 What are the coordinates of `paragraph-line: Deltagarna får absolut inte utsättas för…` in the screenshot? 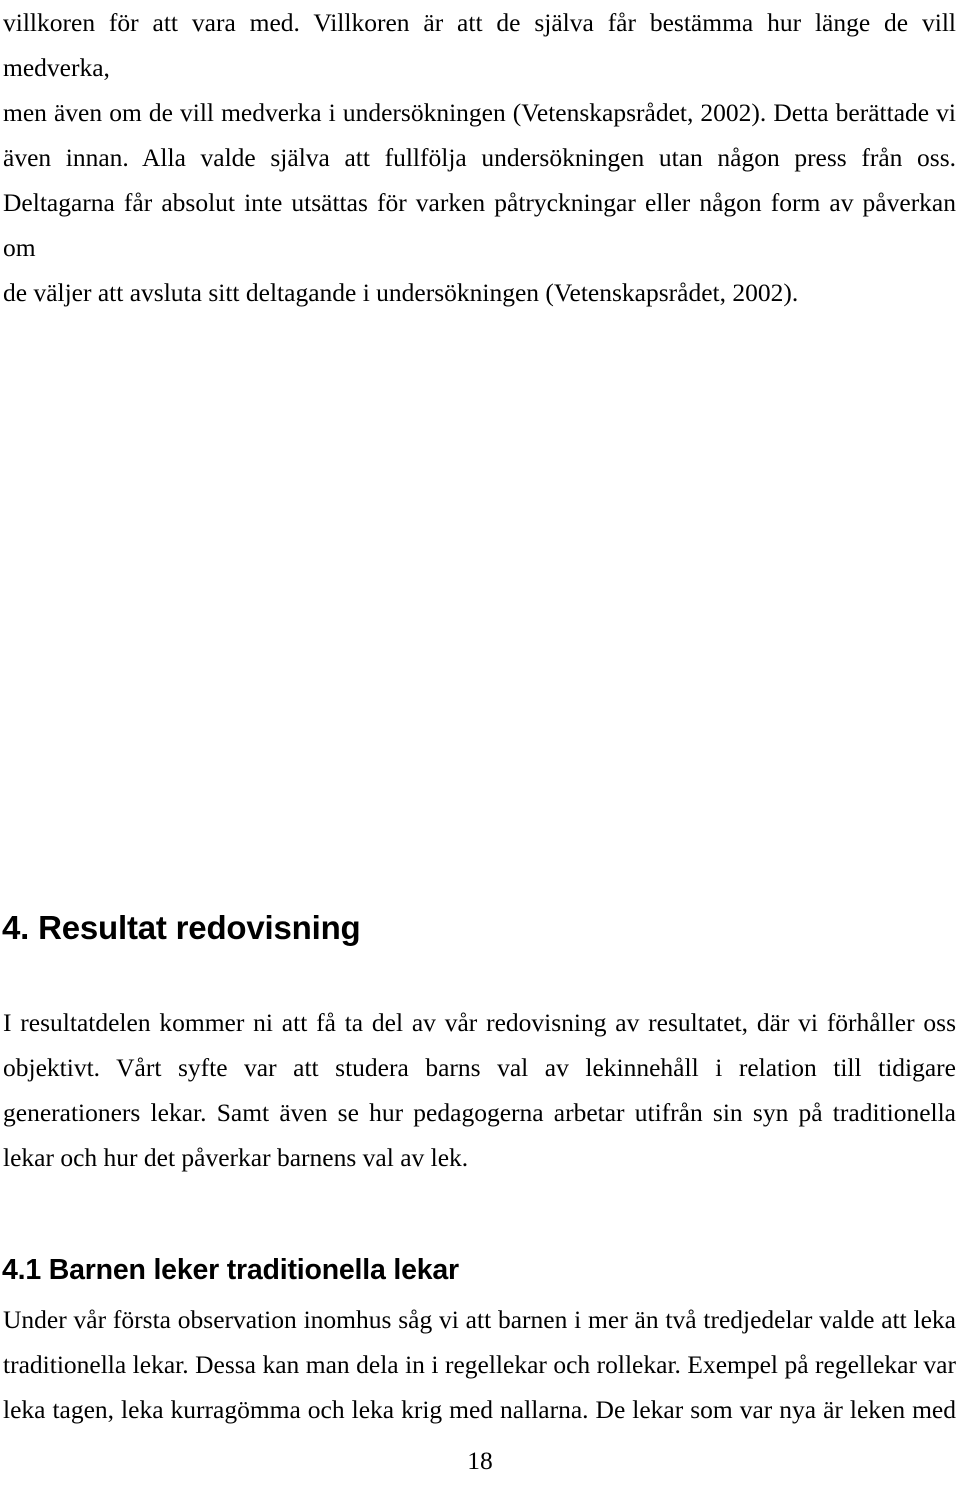 It's located at (479, 225).